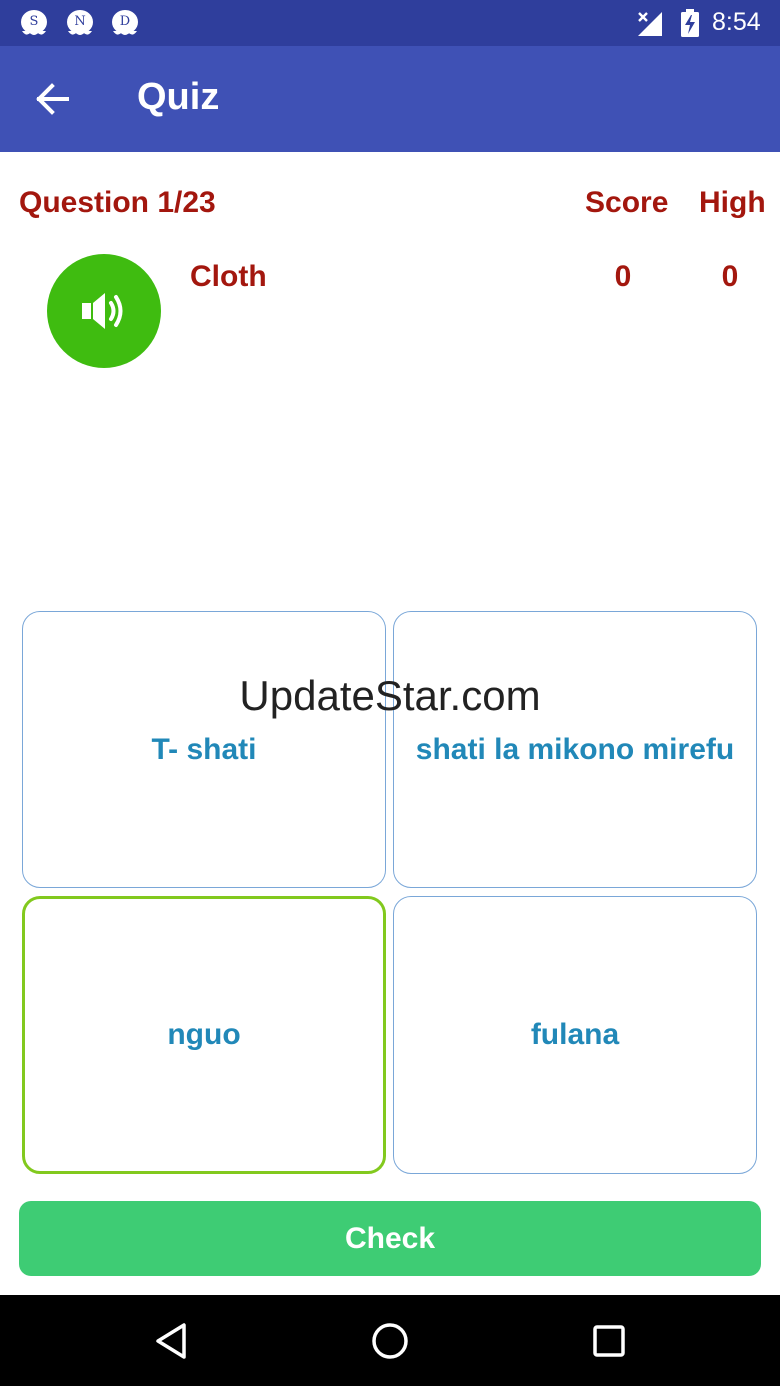 This screenshot has width=780, height=1386. I want to click on answer-option-label: nguo, so click(204, 1034).